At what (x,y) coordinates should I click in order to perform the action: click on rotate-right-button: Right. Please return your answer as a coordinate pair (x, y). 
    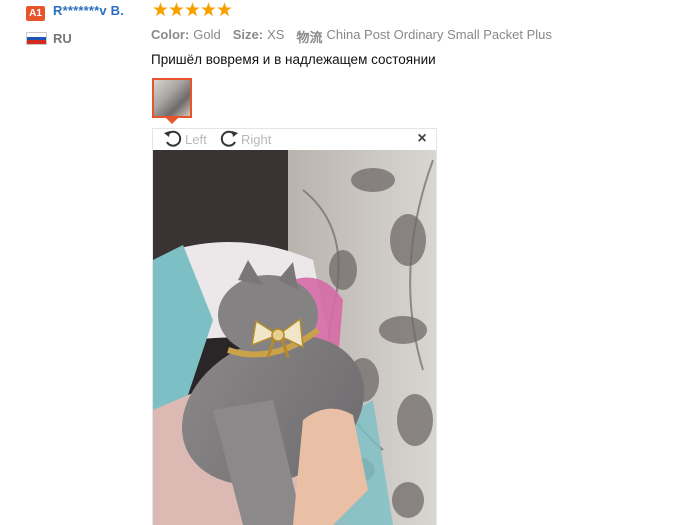
    Looking at the image, I should click on (244, 139).